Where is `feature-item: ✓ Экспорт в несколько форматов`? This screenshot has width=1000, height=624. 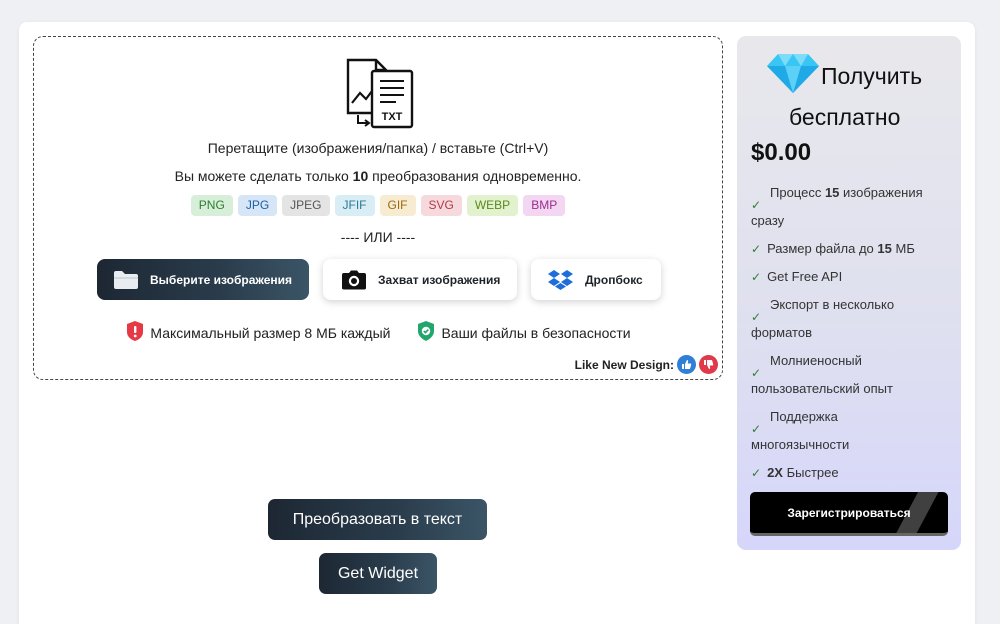
feature-item: ✓ Экспорт в несколько форматов is located at coordinates (823, 318).